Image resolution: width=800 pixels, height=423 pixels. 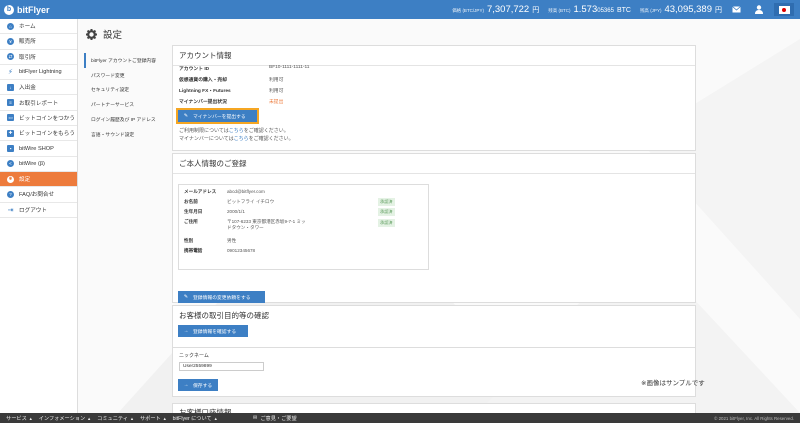 What do you see at coordinates (38, 42) in the screenshot?
I see `sidebar-item-shop: ¥ 販売所` at bounding box center [38, 42].